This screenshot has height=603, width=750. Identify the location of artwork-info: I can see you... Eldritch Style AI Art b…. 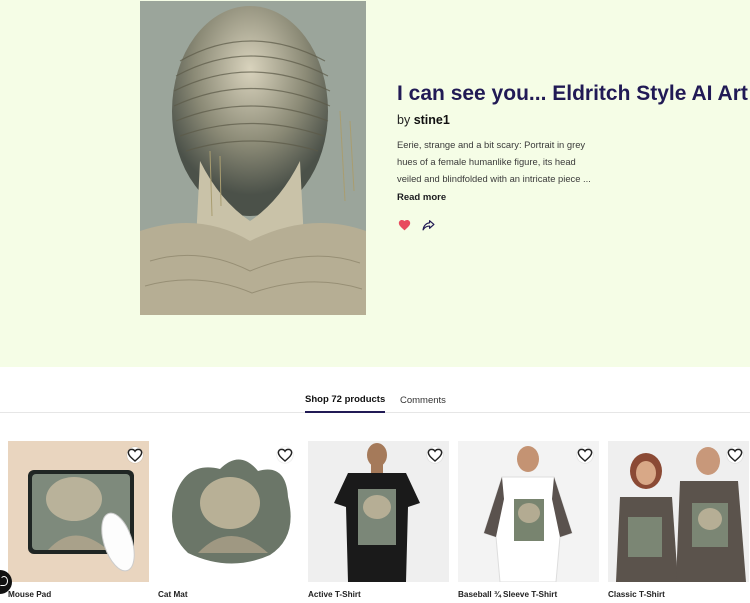
(572, 157).